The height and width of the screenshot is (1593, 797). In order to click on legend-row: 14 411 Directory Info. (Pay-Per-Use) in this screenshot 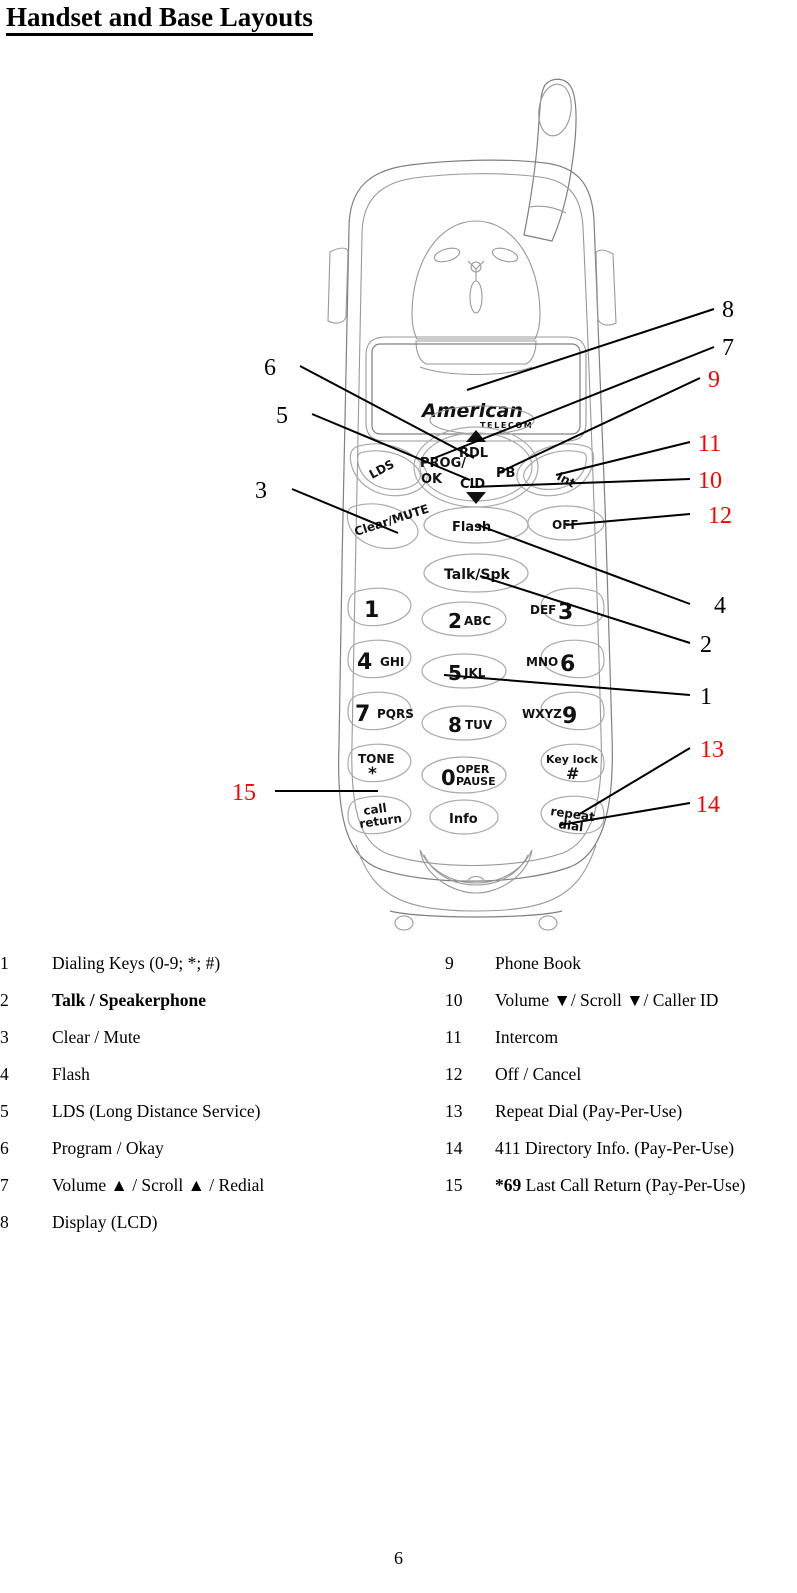, I will do `click(618, 1157)`.